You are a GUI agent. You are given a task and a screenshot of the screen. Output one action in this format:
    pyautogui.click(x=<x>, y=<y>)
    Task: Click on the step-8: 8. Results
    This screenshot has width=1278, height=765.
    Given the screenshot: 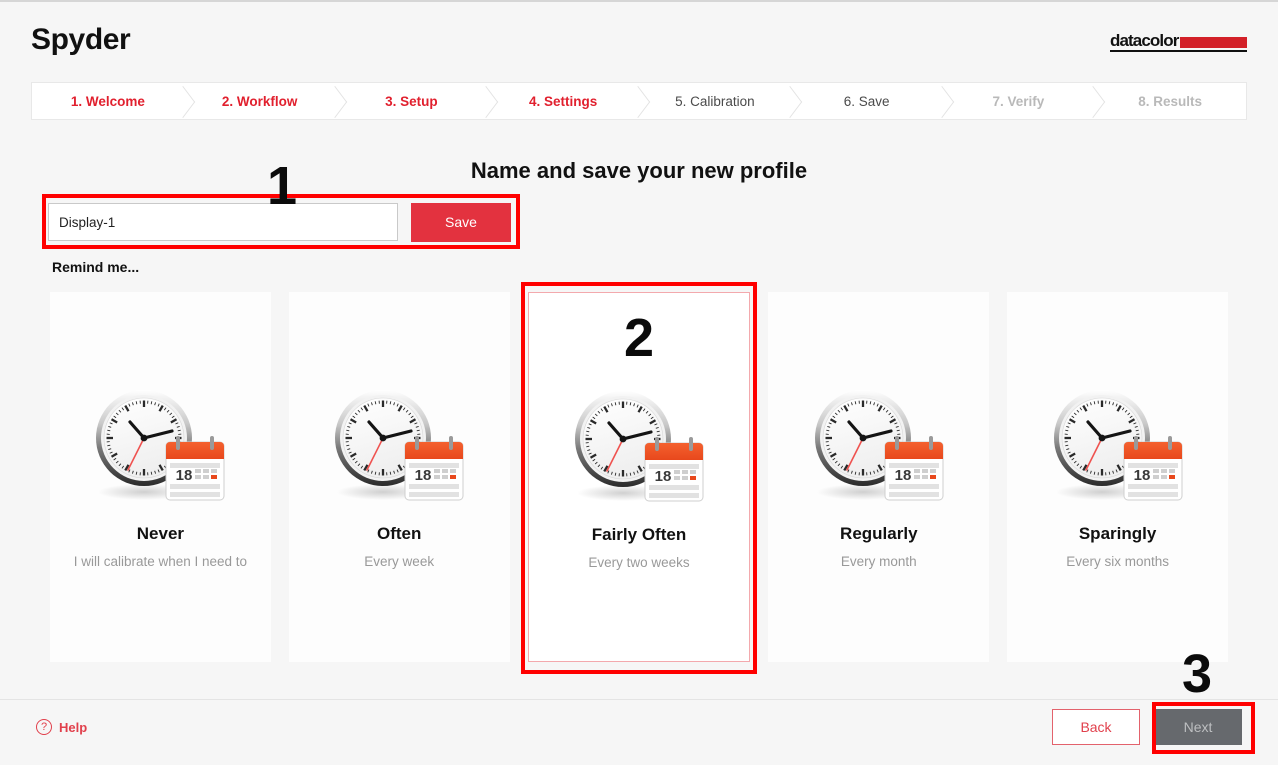 What is the action you would take?
    pyautogui.click(x=1170, y=101)
    